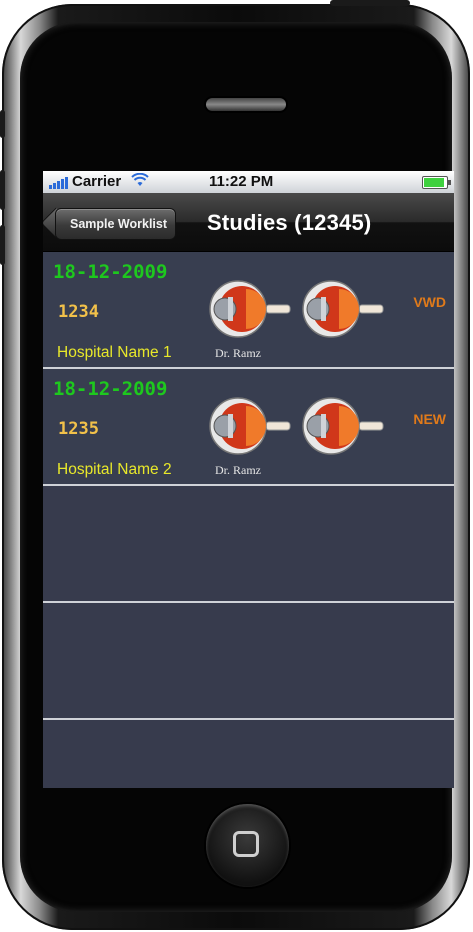 This screenshot has height=932, width=473. What do you see at coordinates (58, 182) in the screenshot?
I see `signal-bars-icon` at bounding box center [58, 182].